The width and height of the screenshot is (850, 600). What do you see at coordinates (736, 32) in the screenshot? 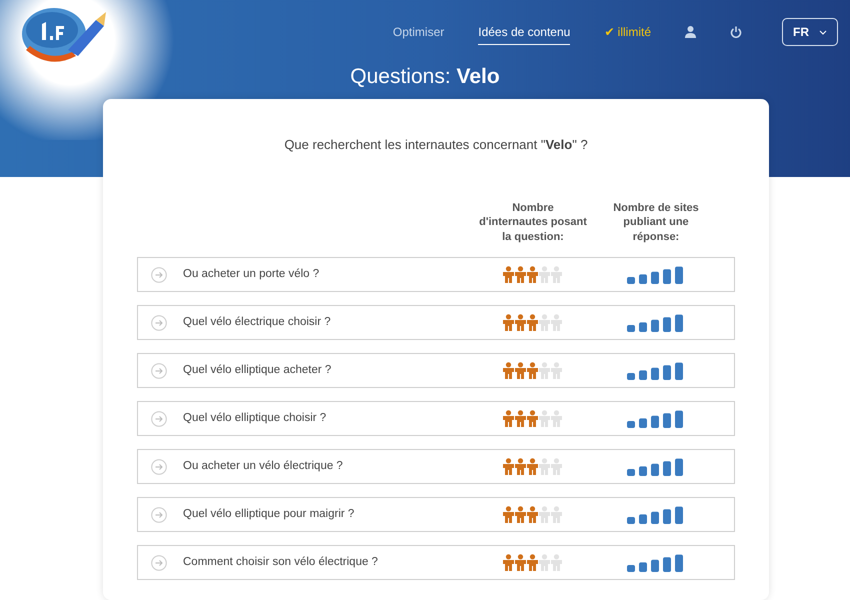
I see `power-icon` at bounding box center [736, 32].